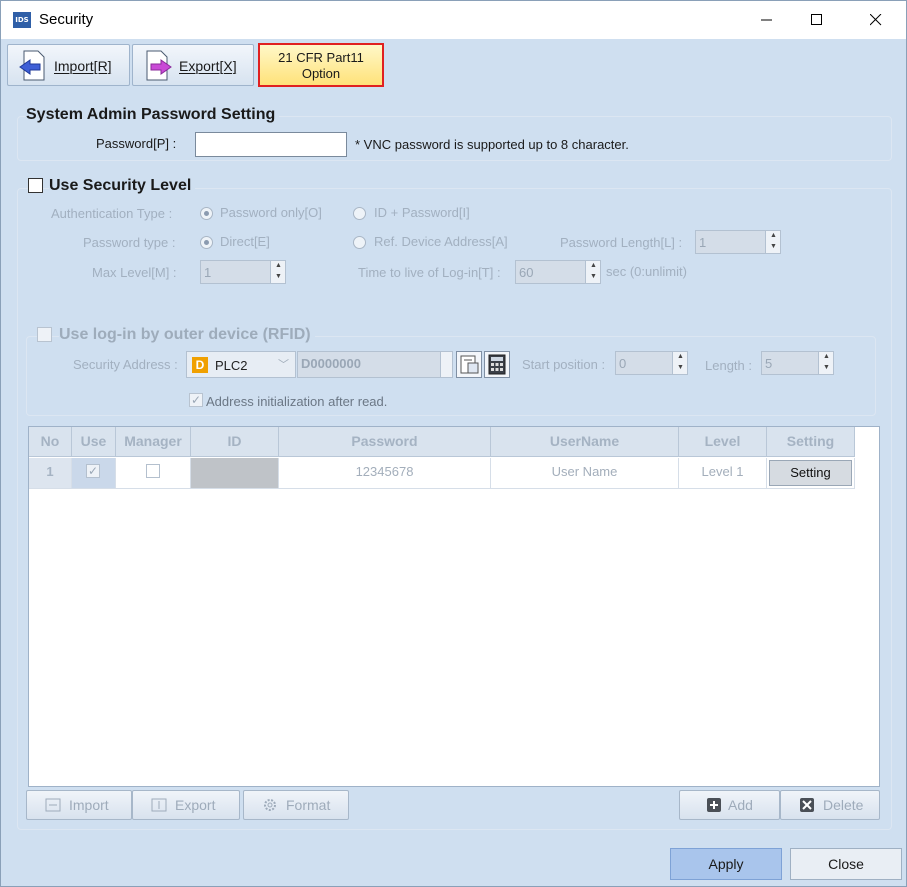 Image resolution: width=907 pixels, height=887 pixels. Describe the element at coordinates (321, 73) in the screenshot. I see `cfr-label-line2: Option` at that location.